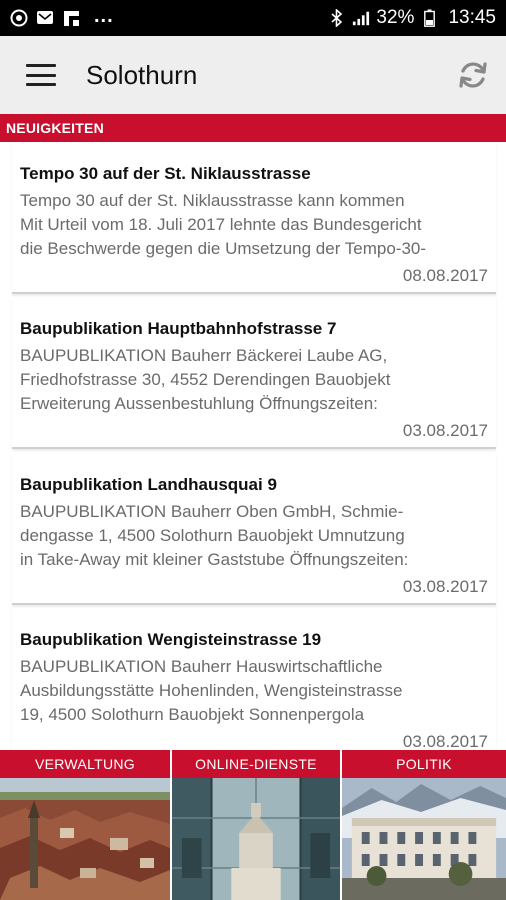 The image size is (506, 900). Describe the element at coordinates (253, 18) in the screenshot. I see `status-bar: ... 32% 13:45` at that location.